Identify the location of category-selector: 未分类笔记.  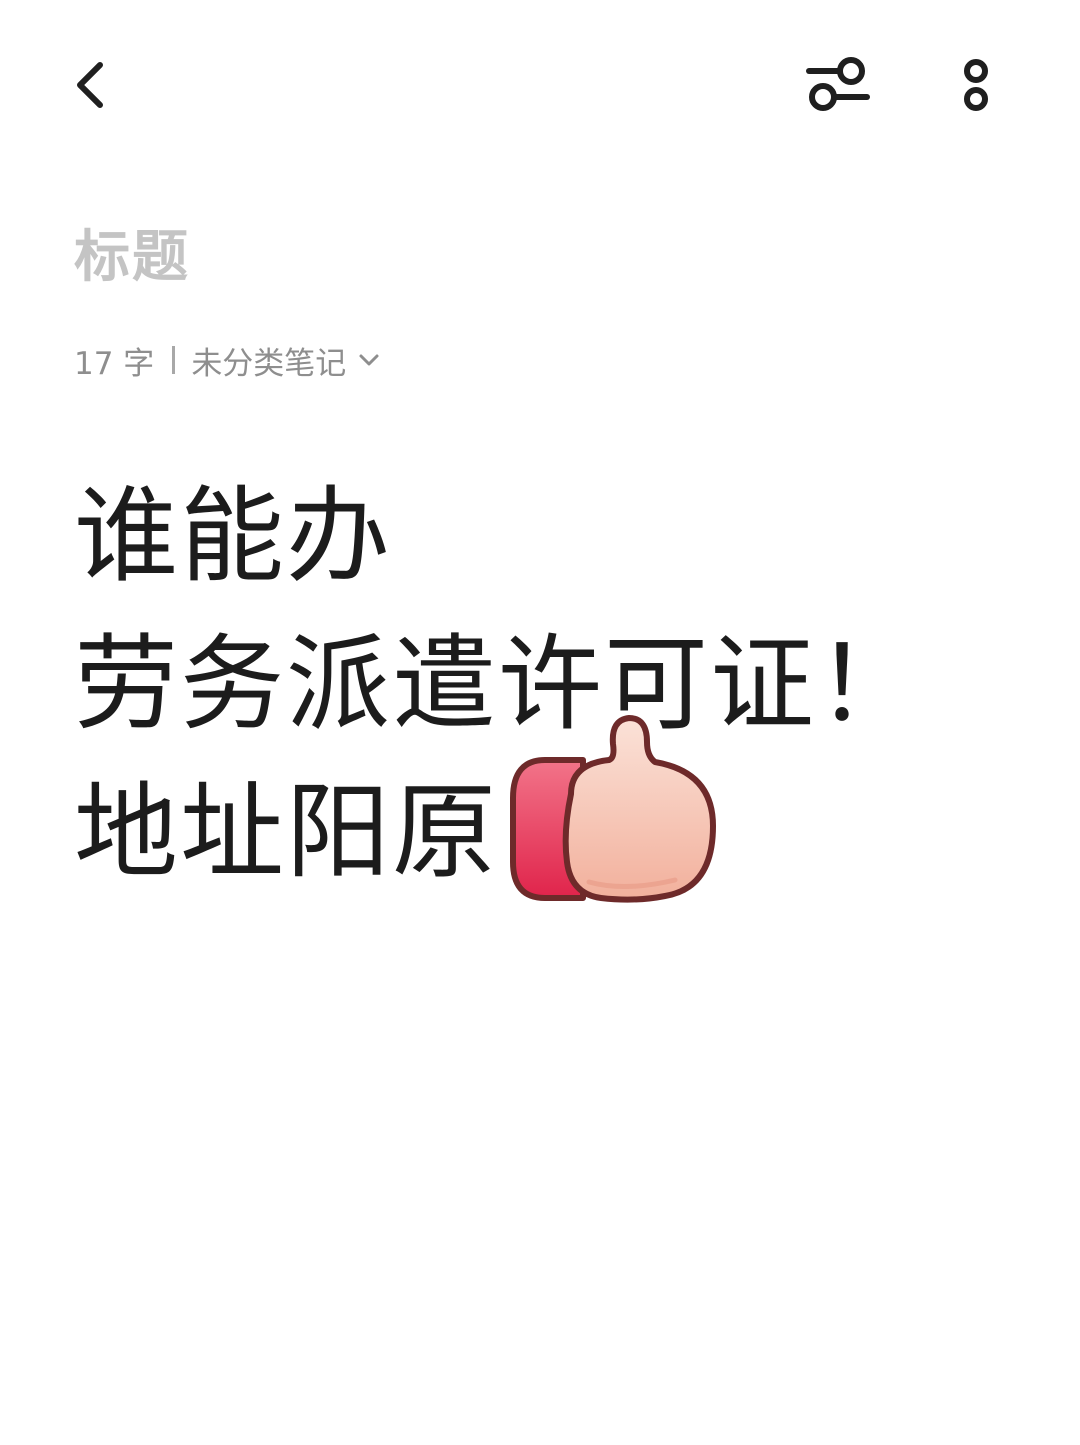
(285, 360).